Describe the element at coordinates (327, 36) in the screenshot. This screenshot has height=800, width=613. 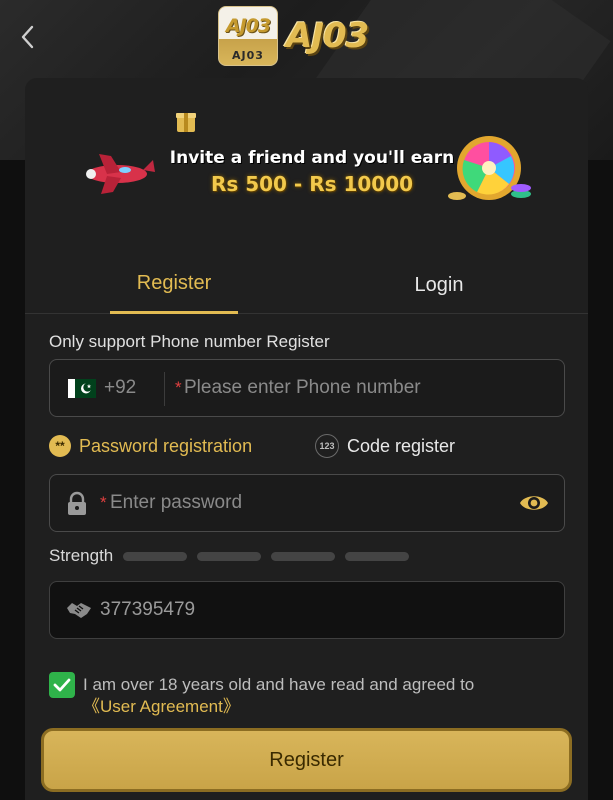
I see `logo-wordmark: AJ03` at that location.